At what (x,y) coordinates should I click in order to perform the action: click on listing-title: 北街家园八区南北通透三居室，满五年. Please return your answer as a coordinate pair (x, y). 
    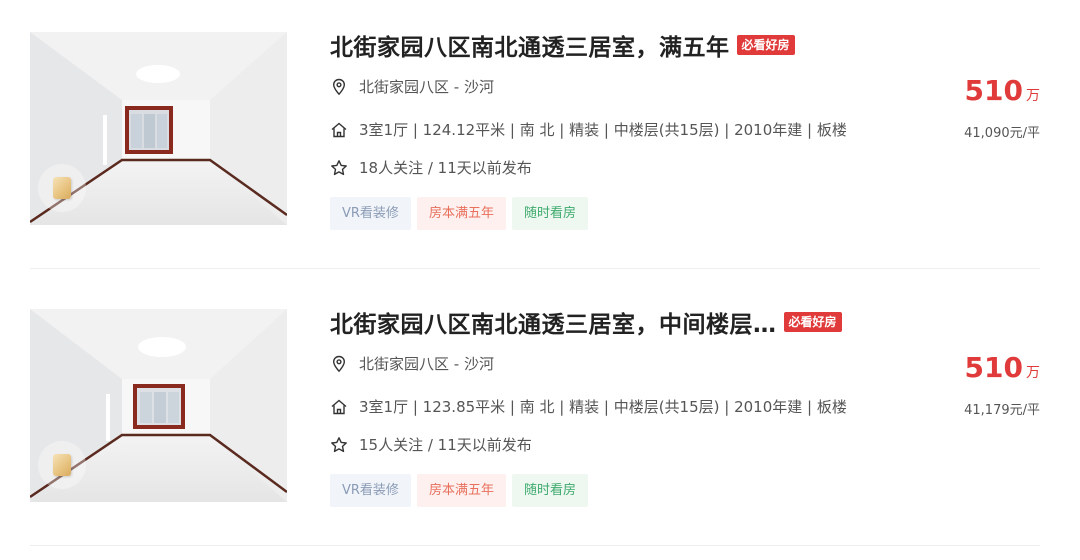
    Looking at the image, I should click on (530, 45).